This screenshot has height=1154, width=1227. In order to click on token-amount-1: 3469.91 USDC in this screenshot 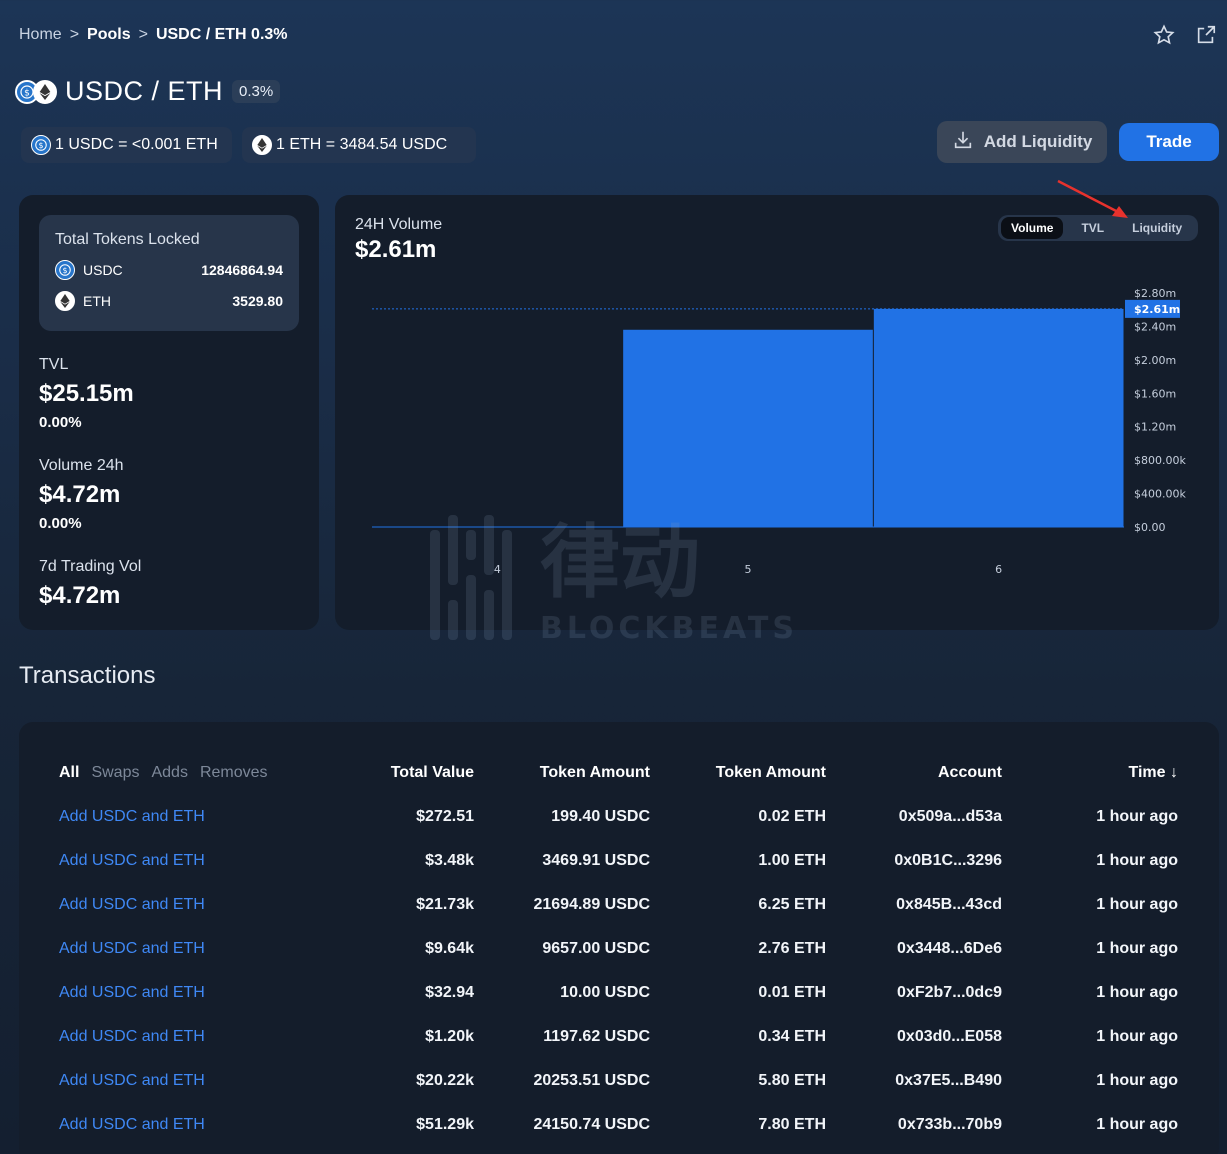, I will do `click(596, 860)`.